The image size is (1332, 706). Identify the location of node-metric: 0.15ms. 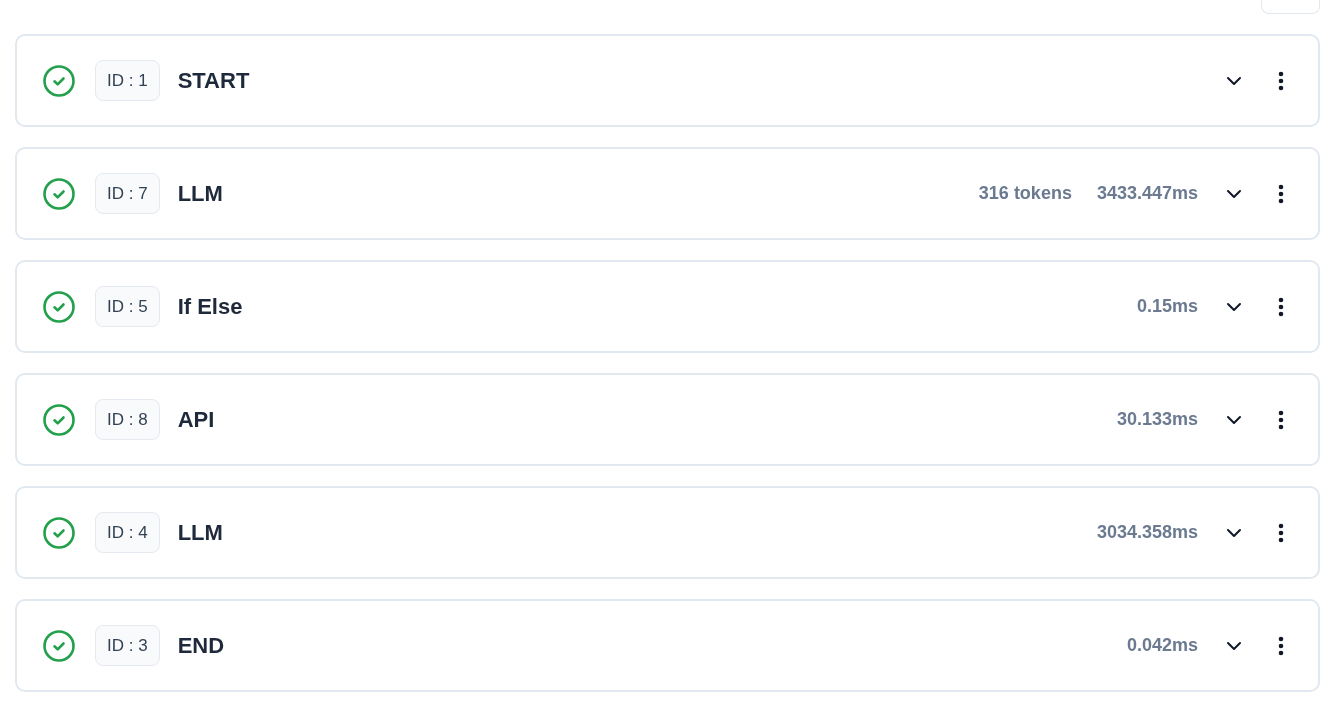
(1167, 306).